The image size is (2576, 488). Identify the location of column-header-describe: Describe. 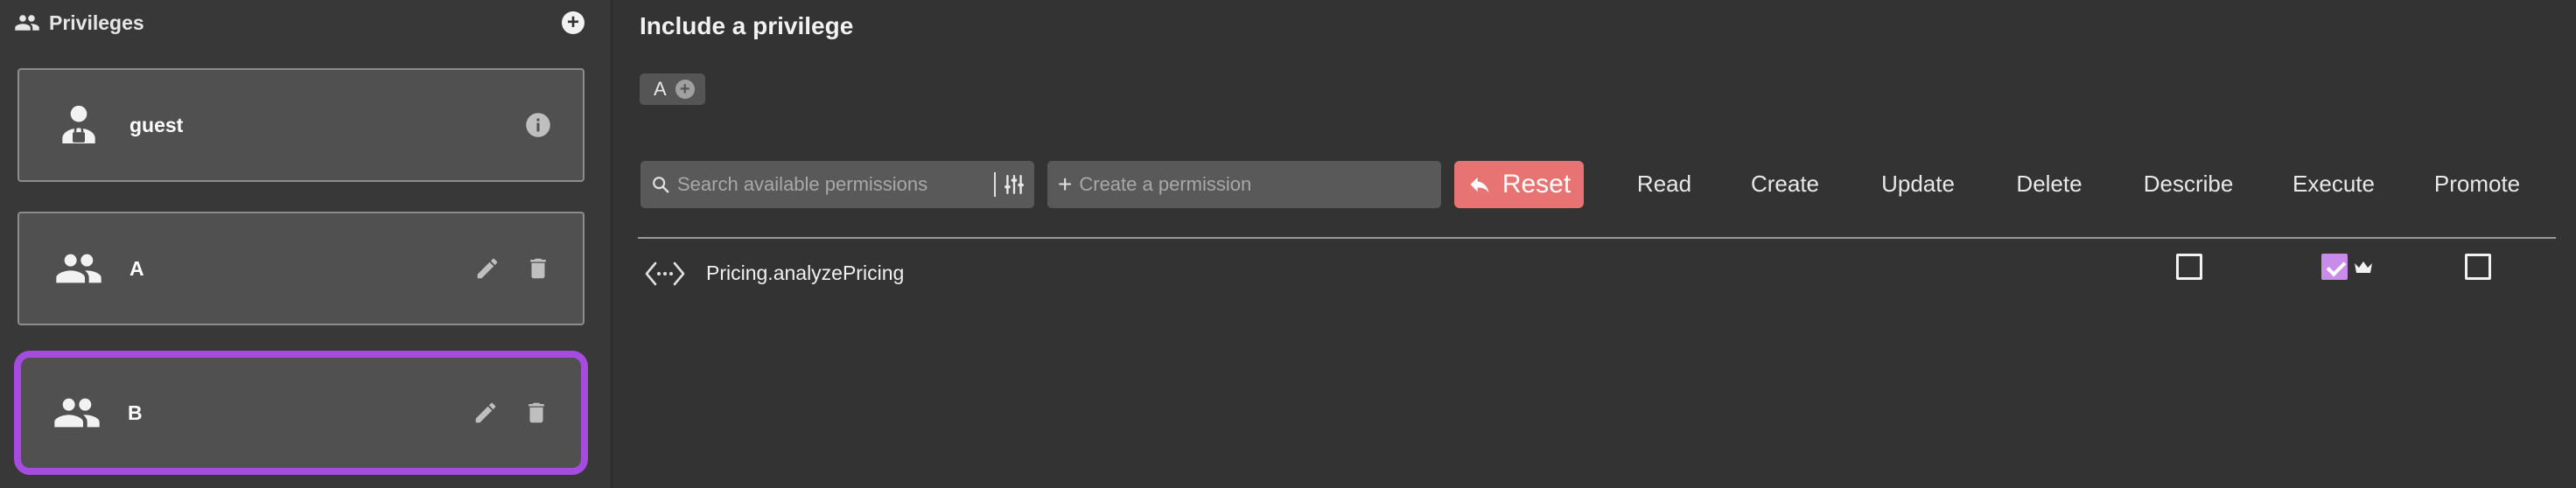
(2188, 184).